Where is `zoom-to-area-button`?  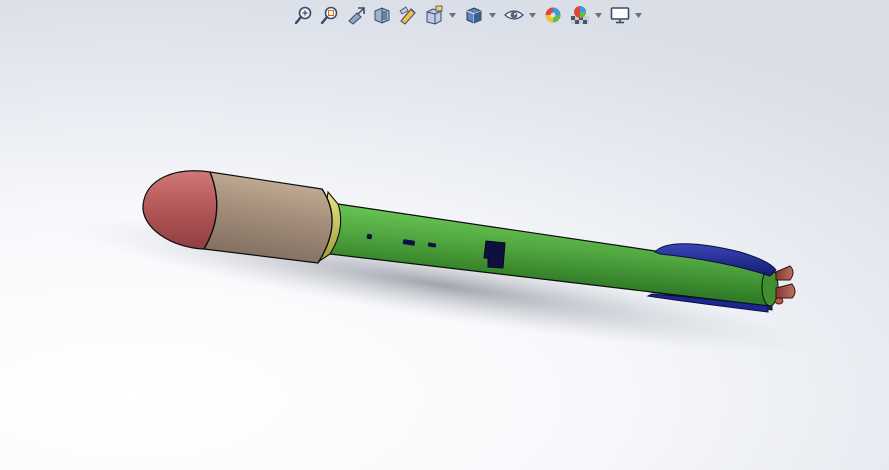 zoom-to-area-button is located at coordinates (330, 15).